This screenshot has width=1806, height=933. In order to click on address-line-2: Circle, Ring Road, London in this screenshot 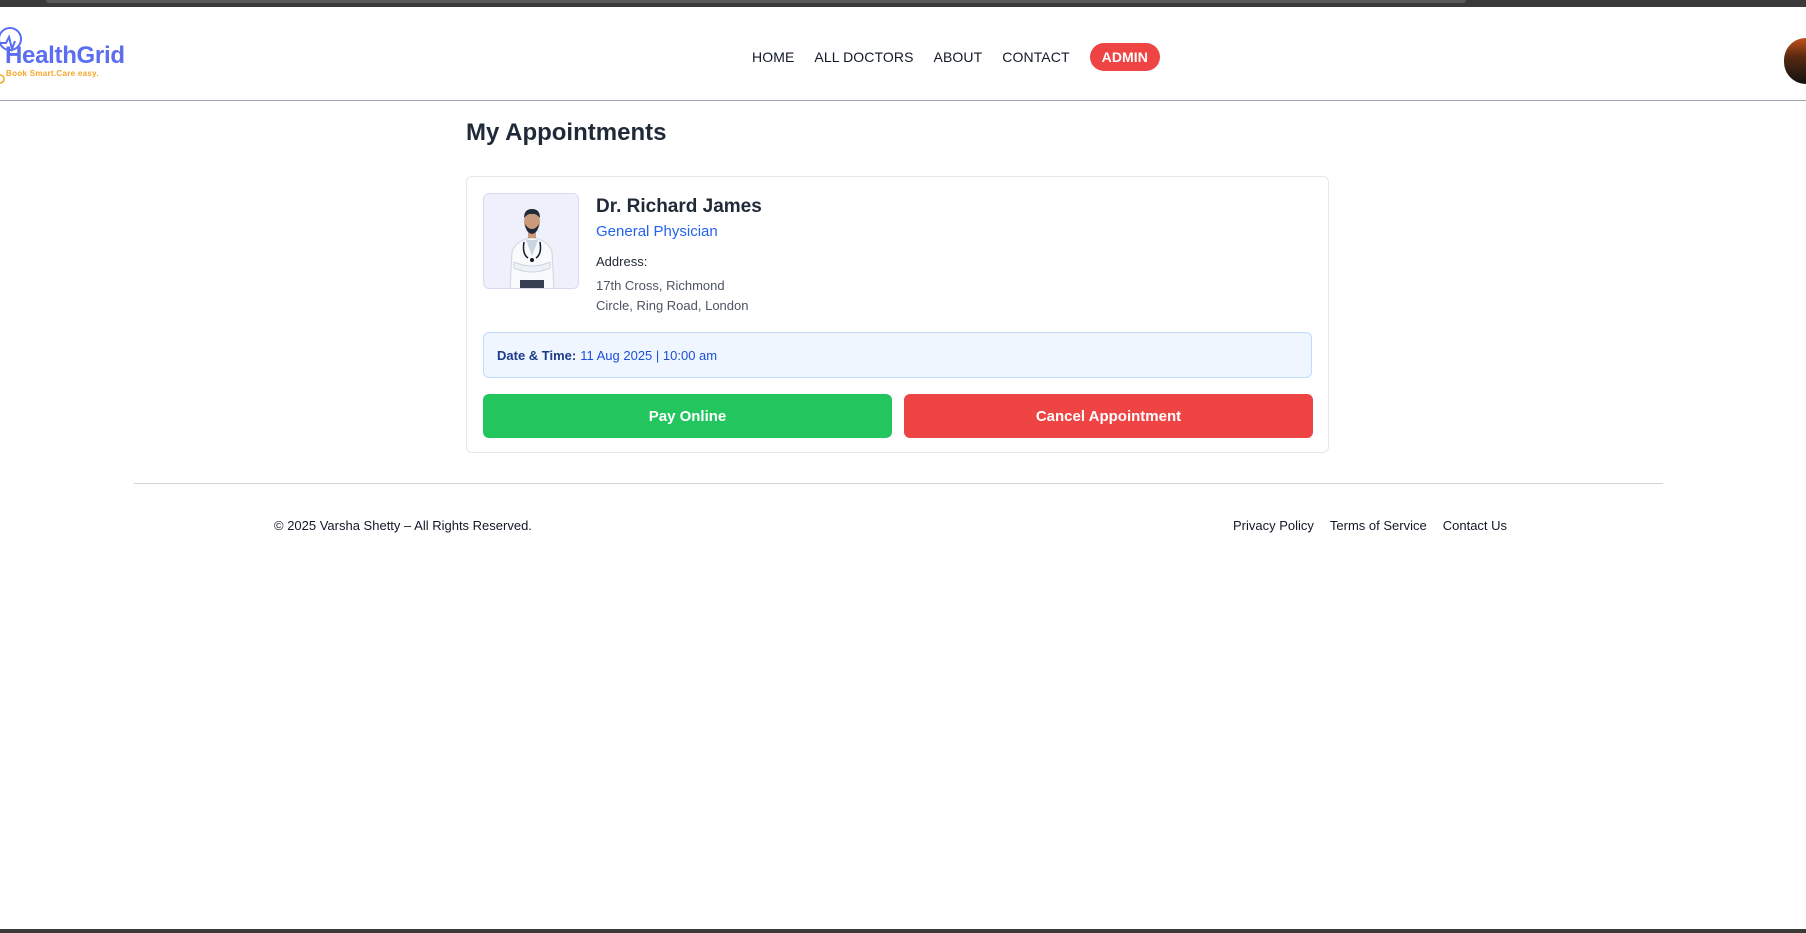, I will do `click(672, 305)`.